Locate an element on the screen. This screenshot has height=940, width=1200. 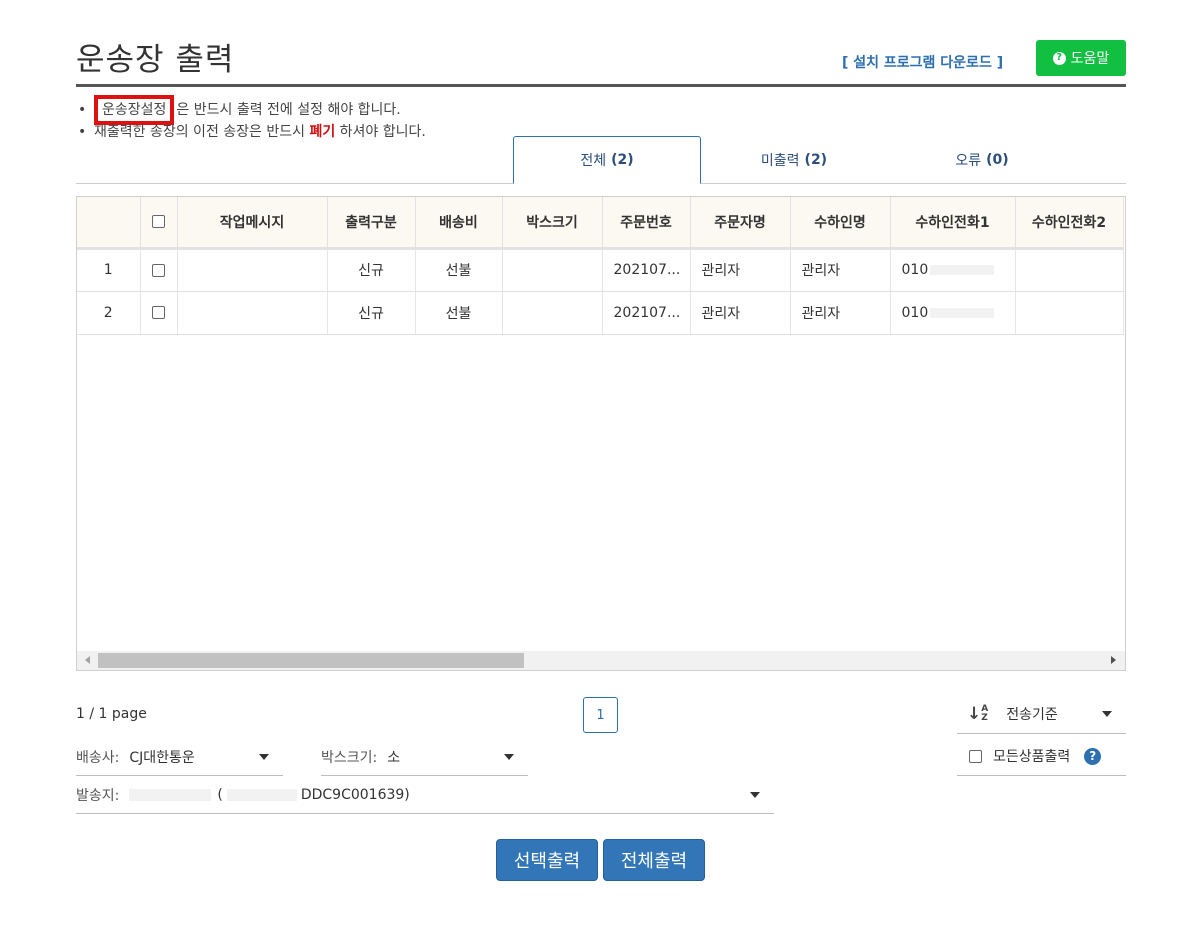
scroll-right-arrow-icon is located at coordinates (1113, 660).